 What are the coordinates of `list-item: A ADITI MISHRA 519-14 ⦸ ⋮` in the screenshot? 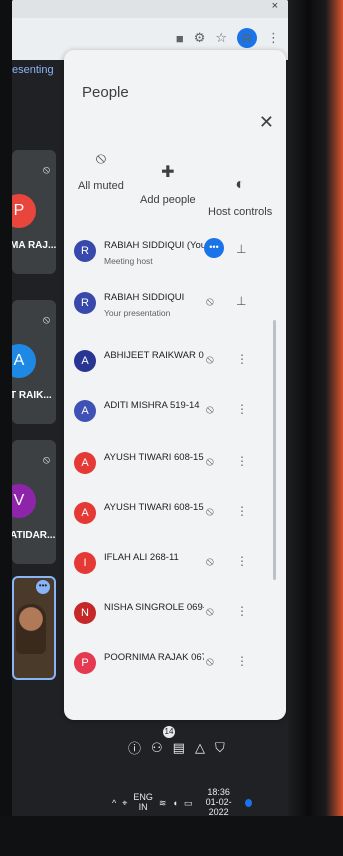 It's located at (169, 416).